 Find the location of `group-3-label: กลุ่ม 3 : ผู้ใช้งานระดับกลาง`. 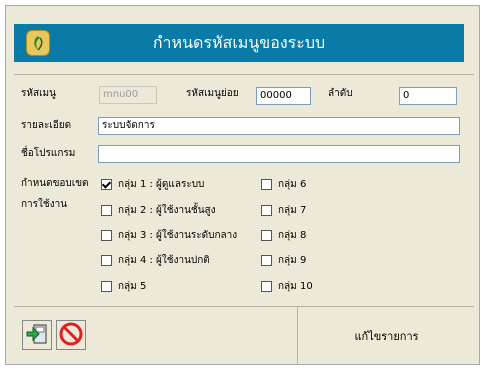

group-3-label: กลุ่ม 3 : ผู้ใช้งานระดับกลาง is located at coordinates (178, 235).